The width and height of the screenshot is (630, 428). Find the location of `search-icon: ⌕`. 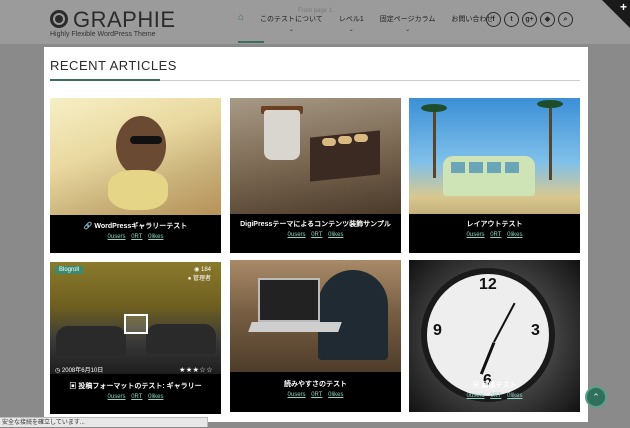

search-icon: ⌕ is located at coordinates (565, 19).